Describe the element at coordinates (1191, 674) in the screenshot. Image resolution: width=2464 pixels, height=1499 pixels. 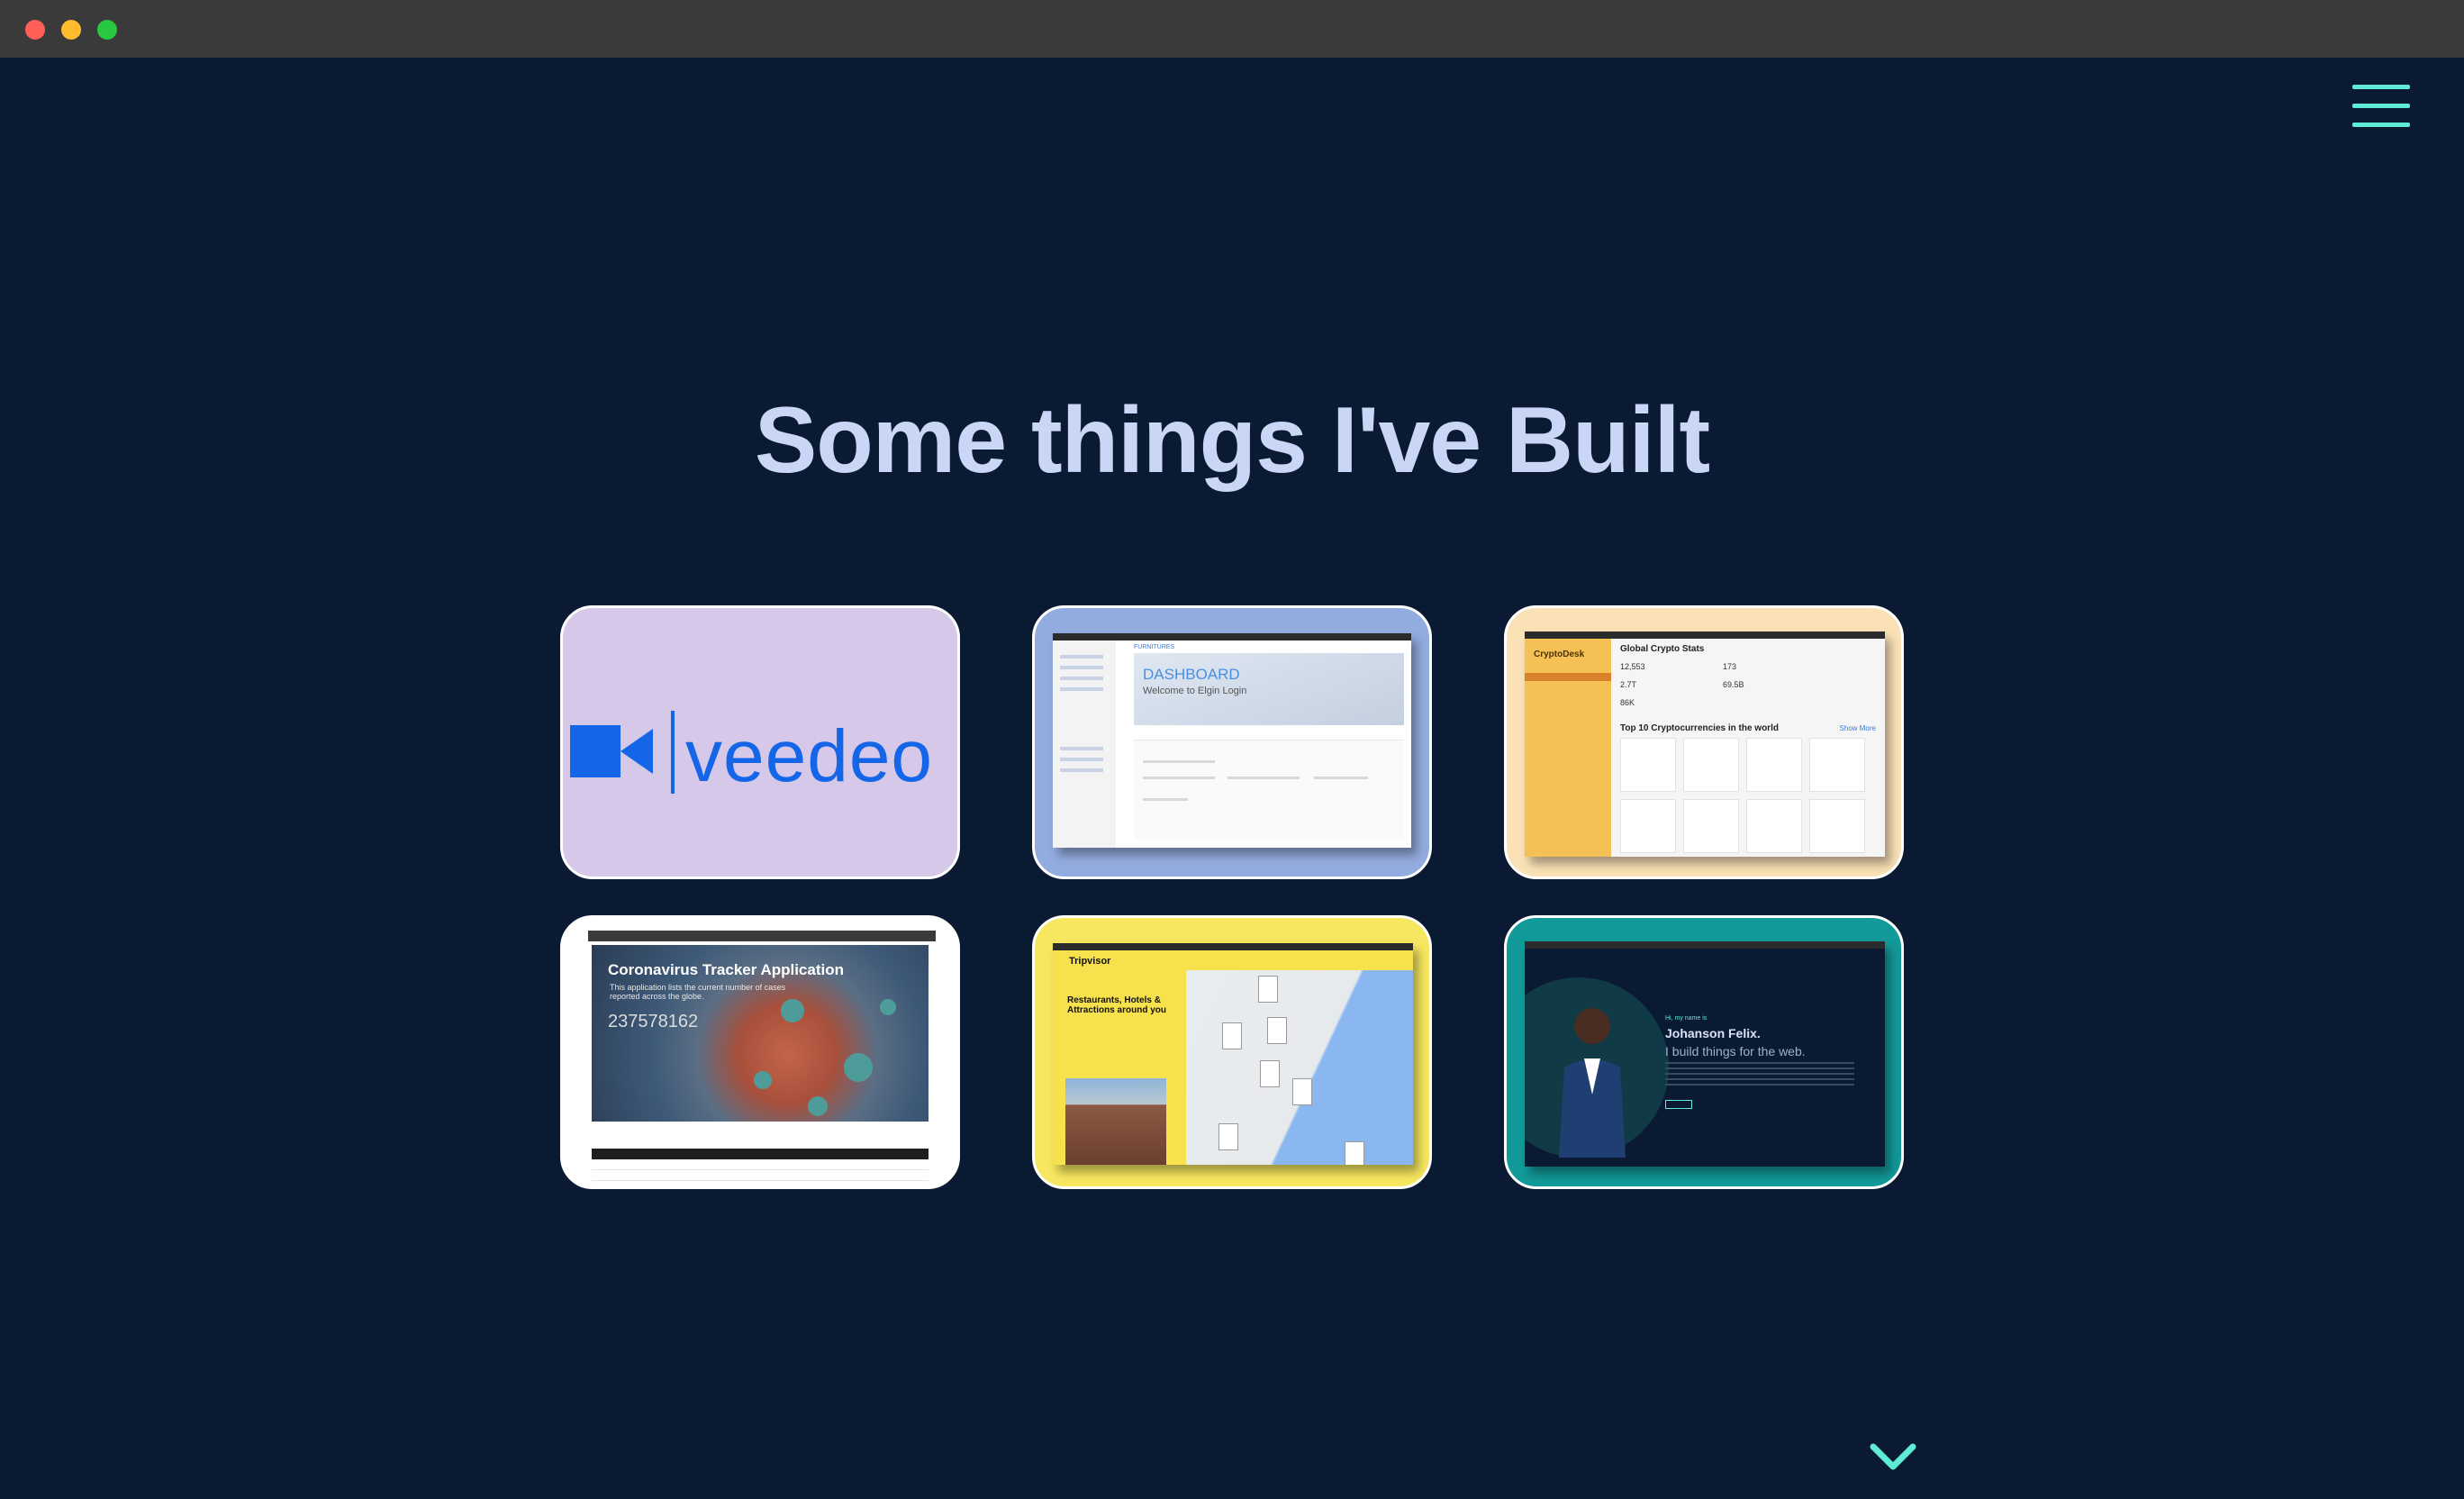
I see `screenshot-heading: DASHBOARD` at that location.